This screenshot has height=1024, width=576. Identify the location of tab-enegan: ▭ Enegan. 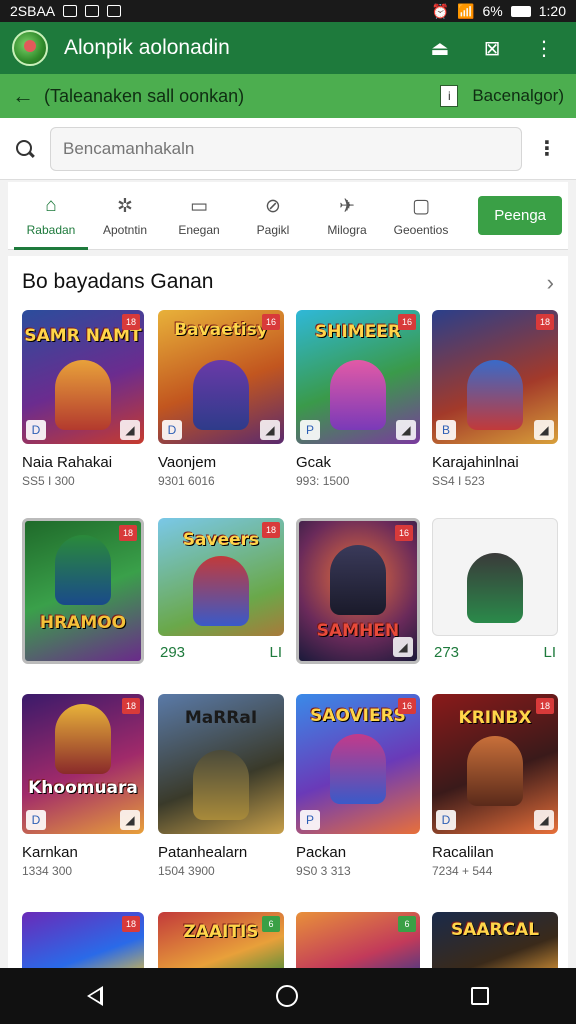
(199, 216).